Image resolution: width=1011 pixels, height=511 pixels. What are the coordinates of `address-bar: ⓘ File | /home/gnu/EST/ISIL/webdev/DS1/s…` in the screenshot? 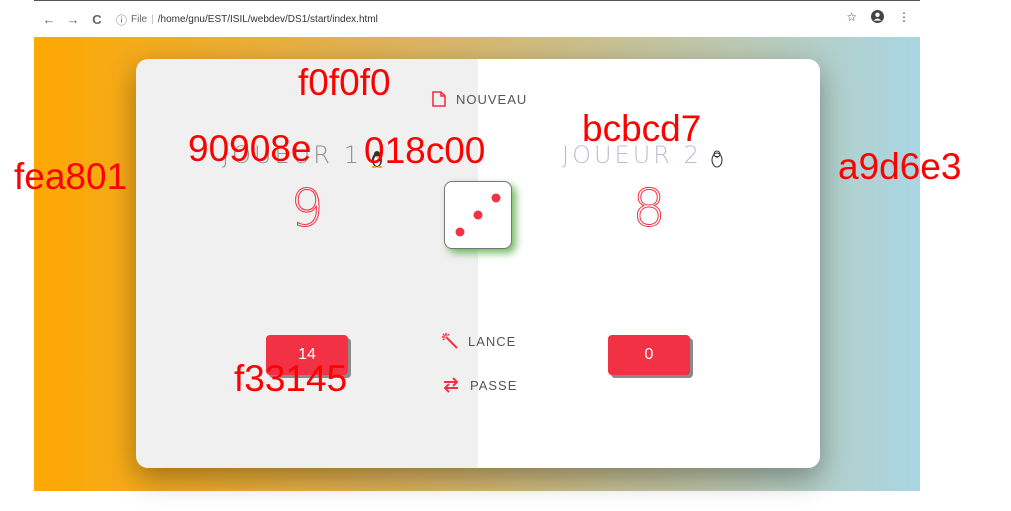 It's located at (247, 20).